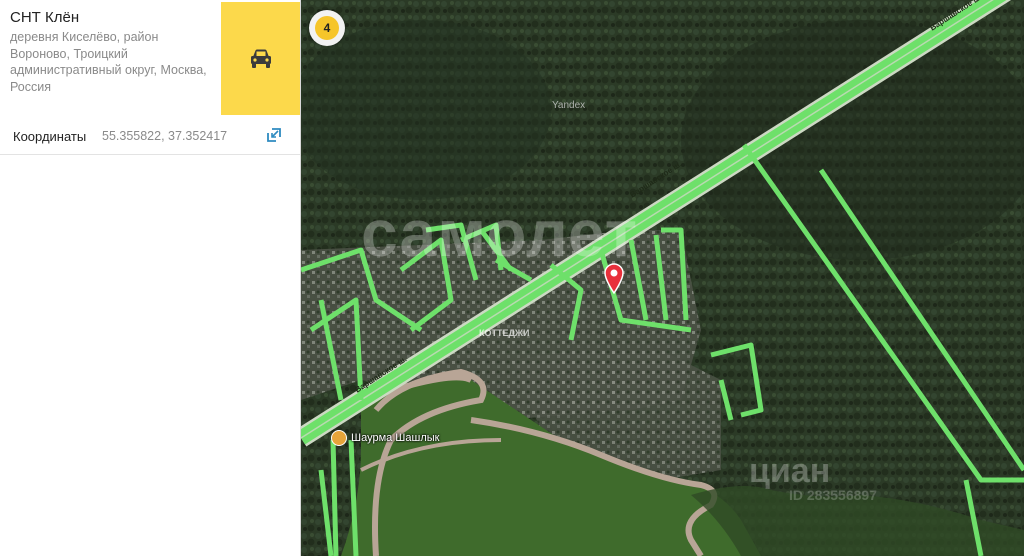 The image size is (1024, 556). Describe the element at coordinates (790, 471) in the screenshot. I see `watermark-cian: циан` at that location.